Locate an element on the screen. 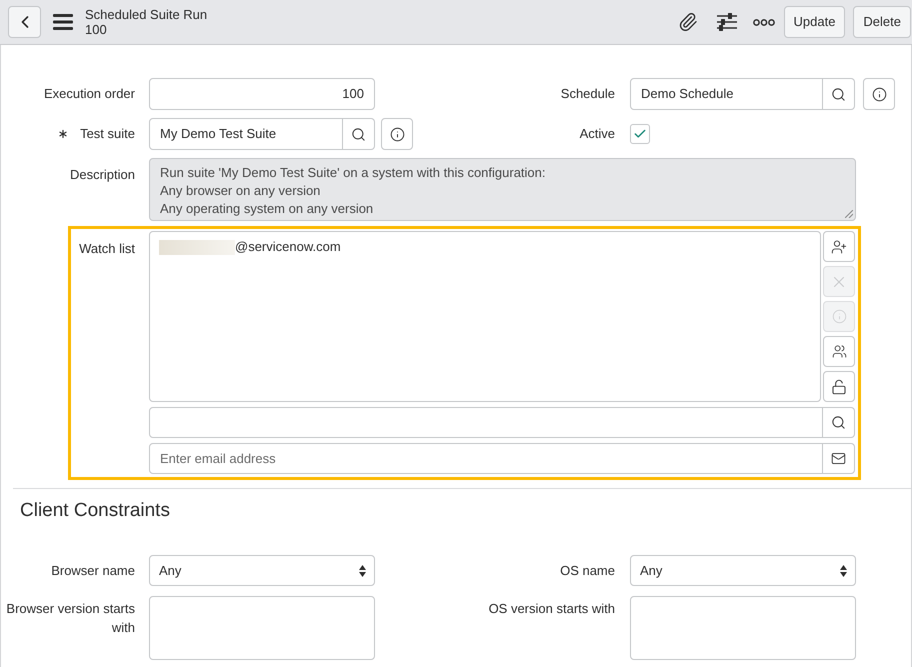 The height and width of the screenshot is (667, 912). field-label: Watch list is located at coordinates (106, 249).